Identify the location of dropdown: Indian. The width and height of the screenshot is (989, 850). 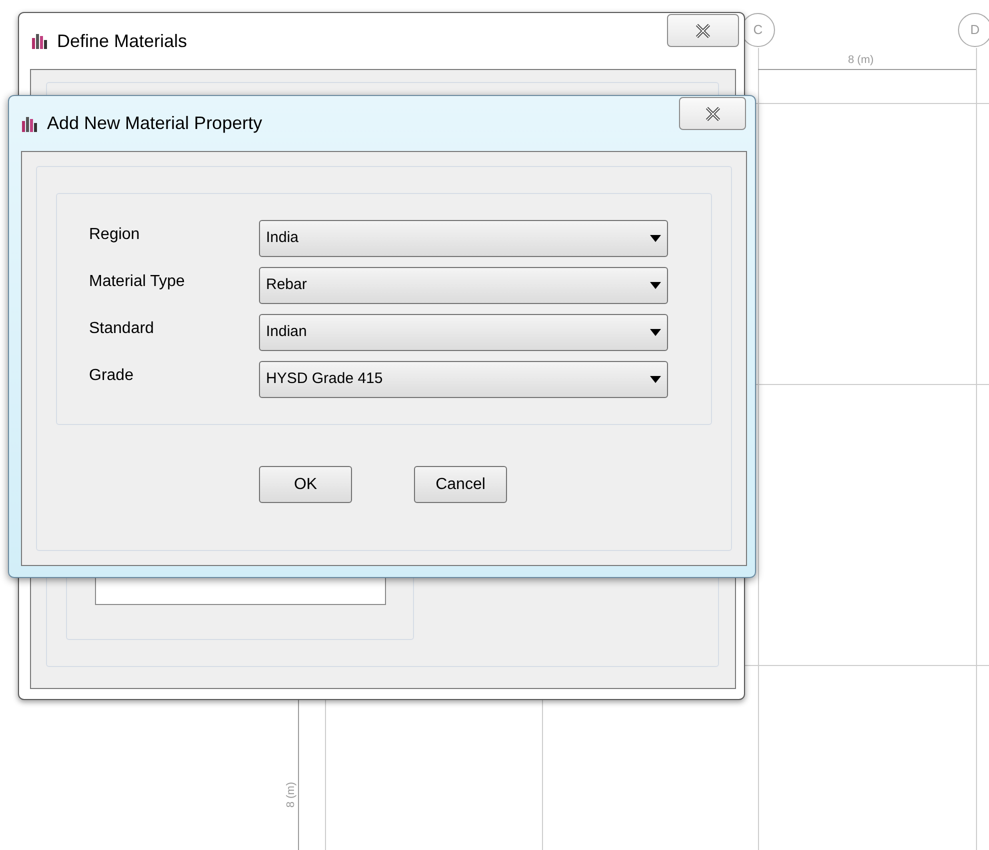
(463, 332).